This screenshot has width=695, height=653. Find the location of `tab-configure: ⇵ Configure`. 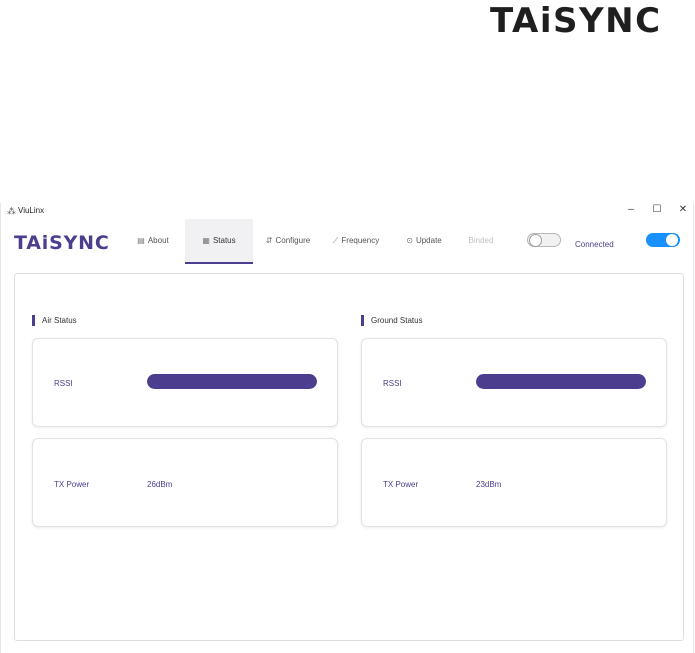

tab-configure: ⇵ Configure is located at coordinates (288, 240).